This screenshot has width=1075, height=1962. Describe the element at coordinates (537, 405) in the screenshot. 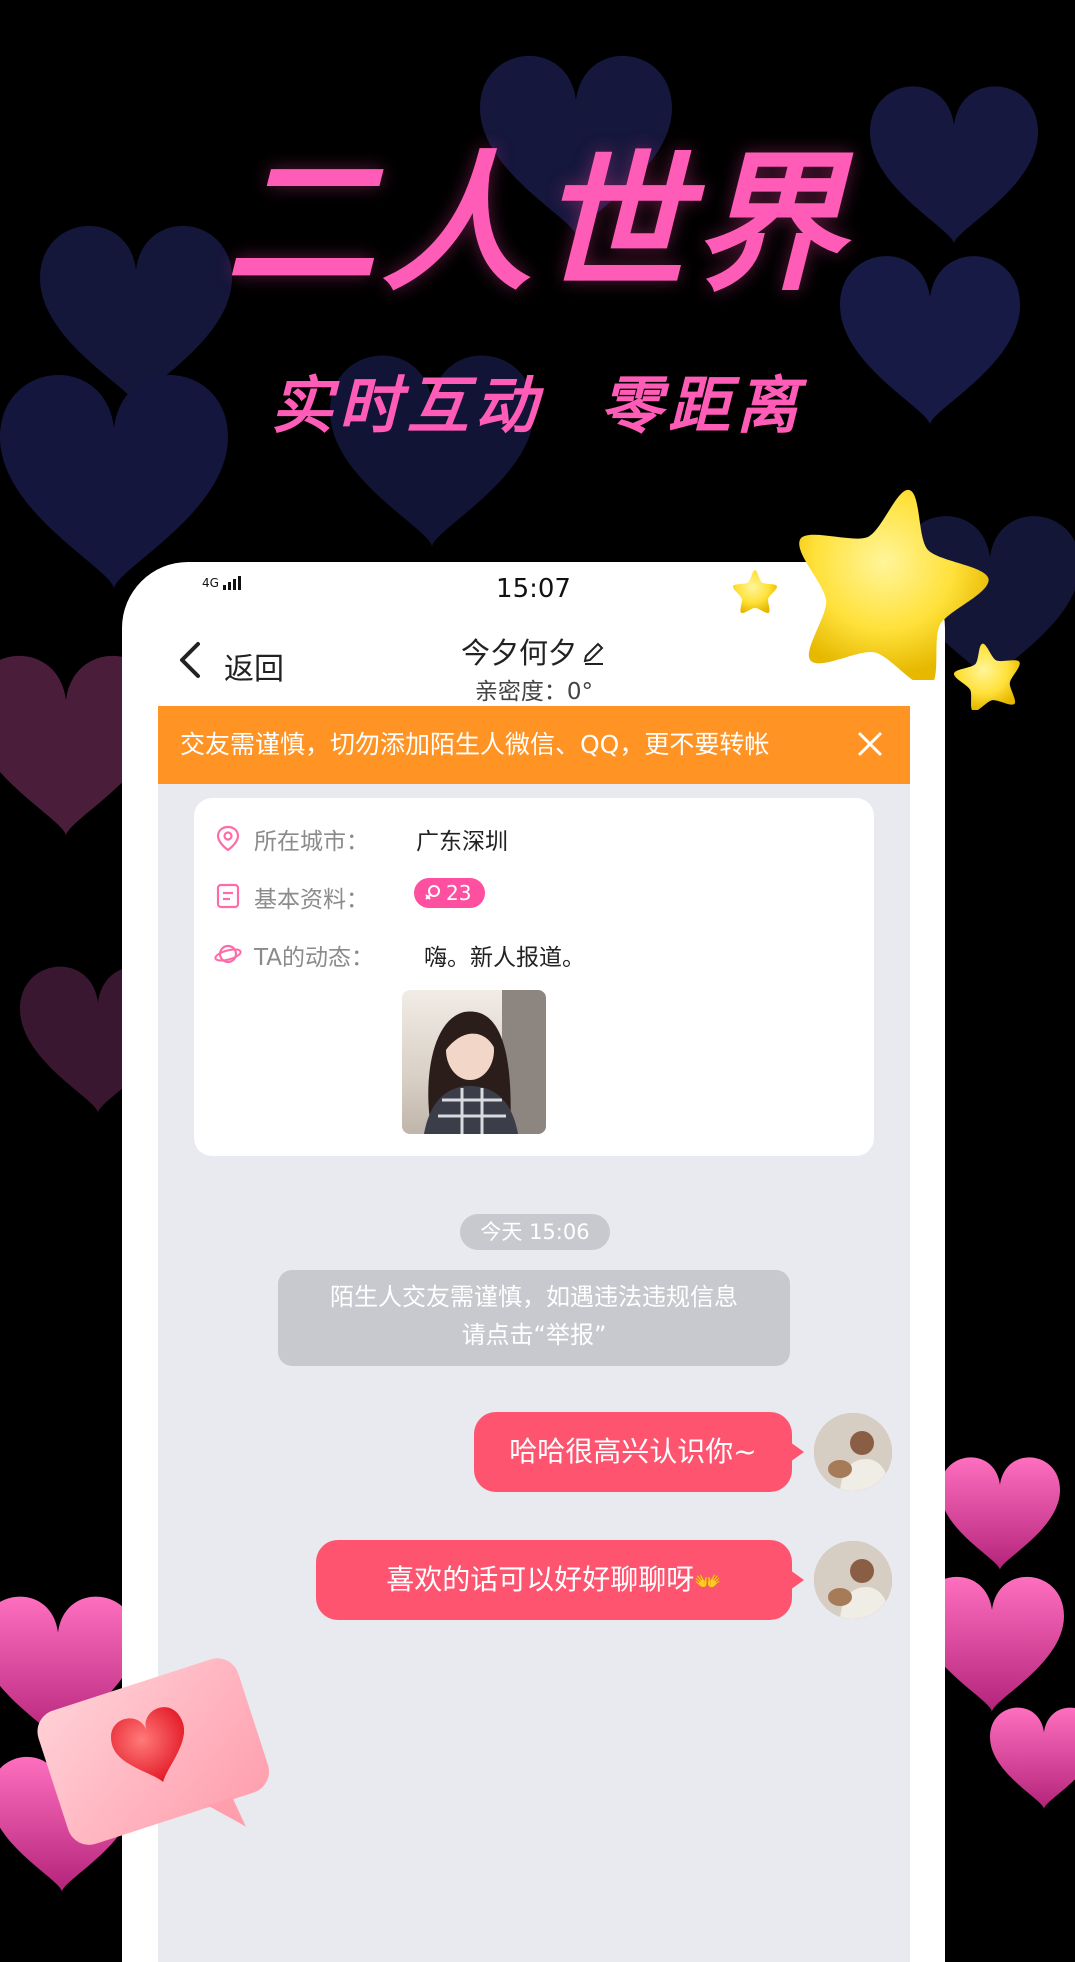

I see `hero-subtitle: 实时互动 零距离` at that location.